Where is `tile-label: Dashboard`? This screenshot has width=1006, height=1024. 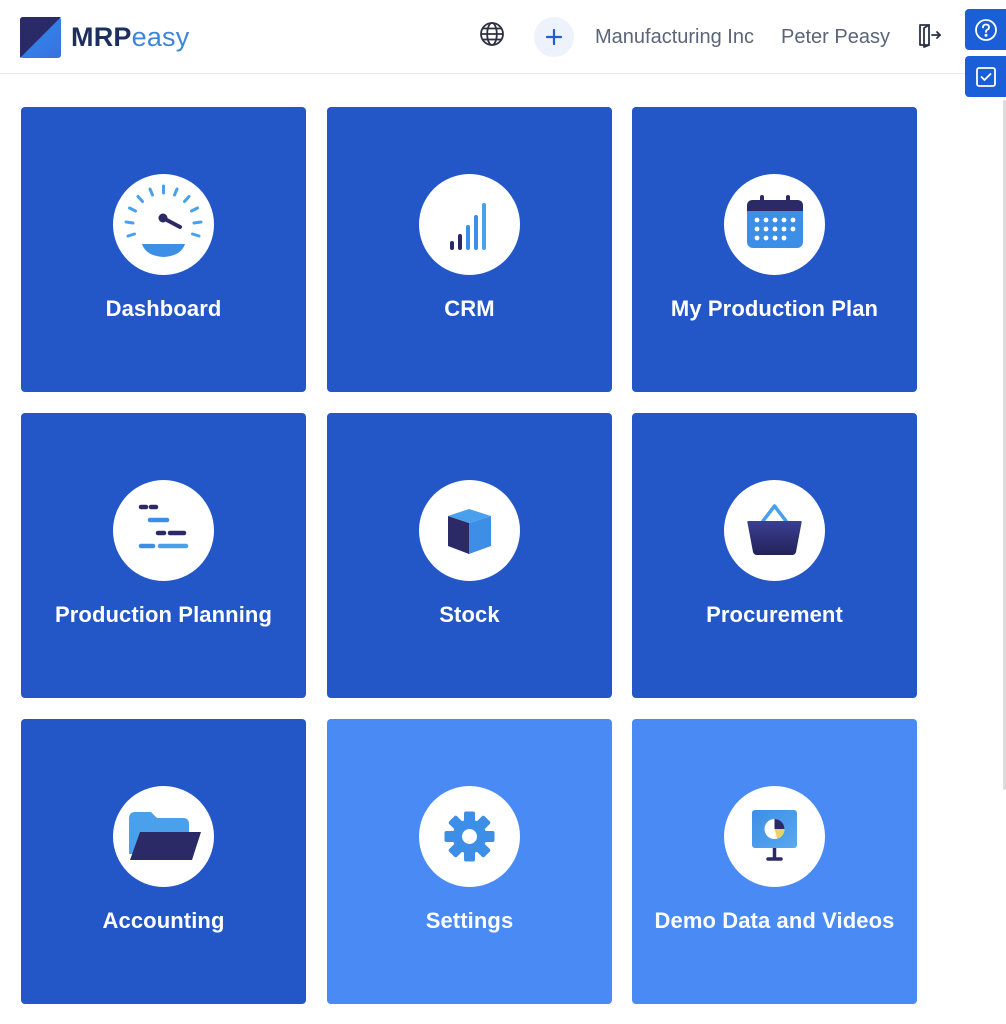 tile-label: Dashboard is located at coordinates (163, 308).